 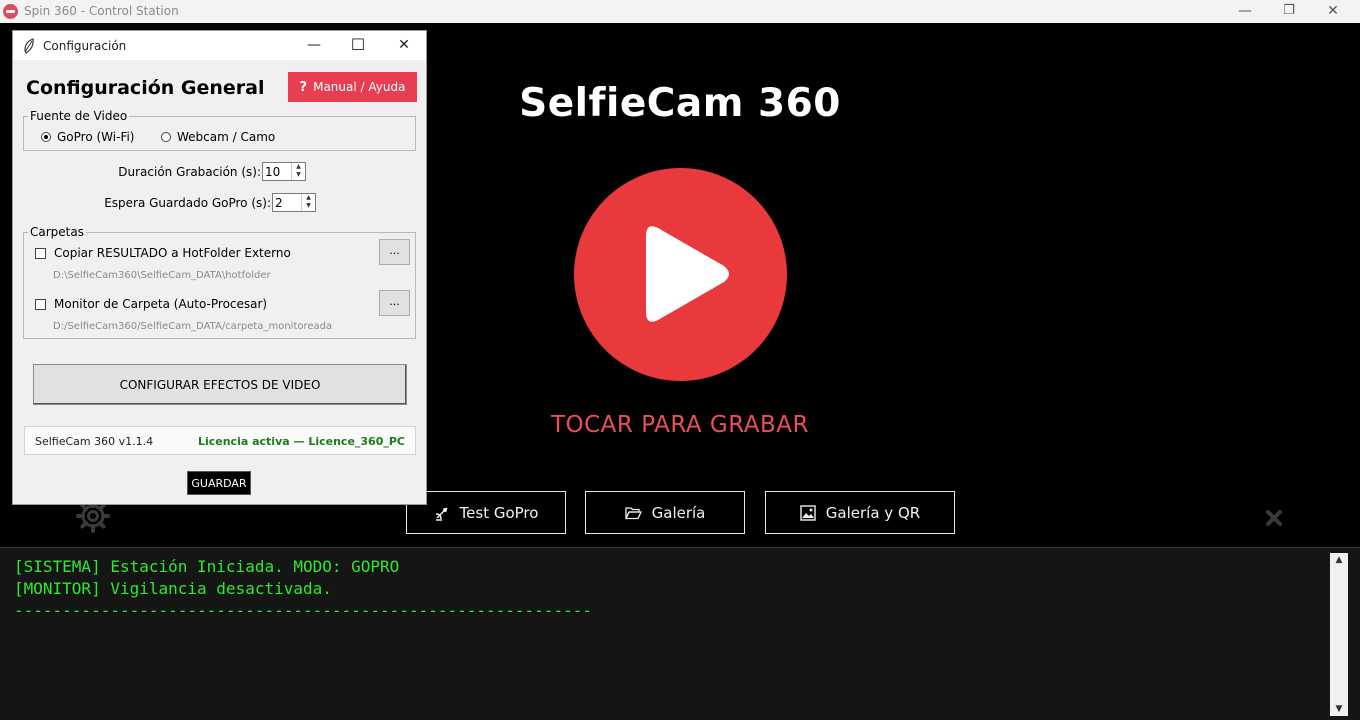 I want to click on play-icon, so click(x=687, y=274).